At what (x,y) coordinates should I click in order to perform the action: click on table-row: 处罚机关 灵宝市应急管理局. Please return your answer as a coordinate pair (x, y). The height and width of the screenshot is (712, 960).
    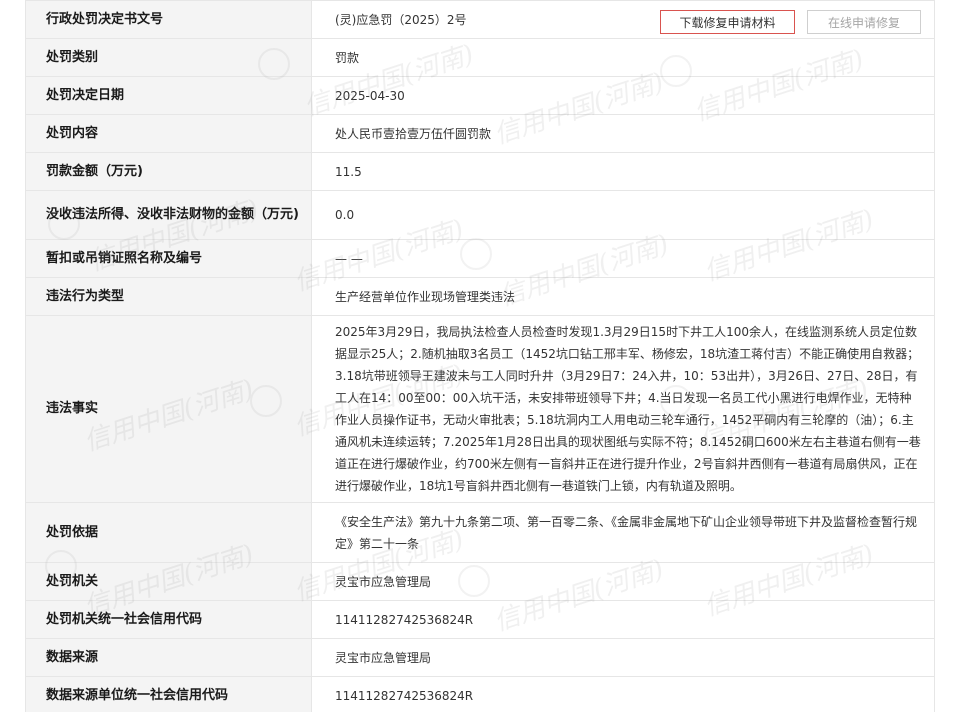
    Looking at the image, I should click on (480, 581).